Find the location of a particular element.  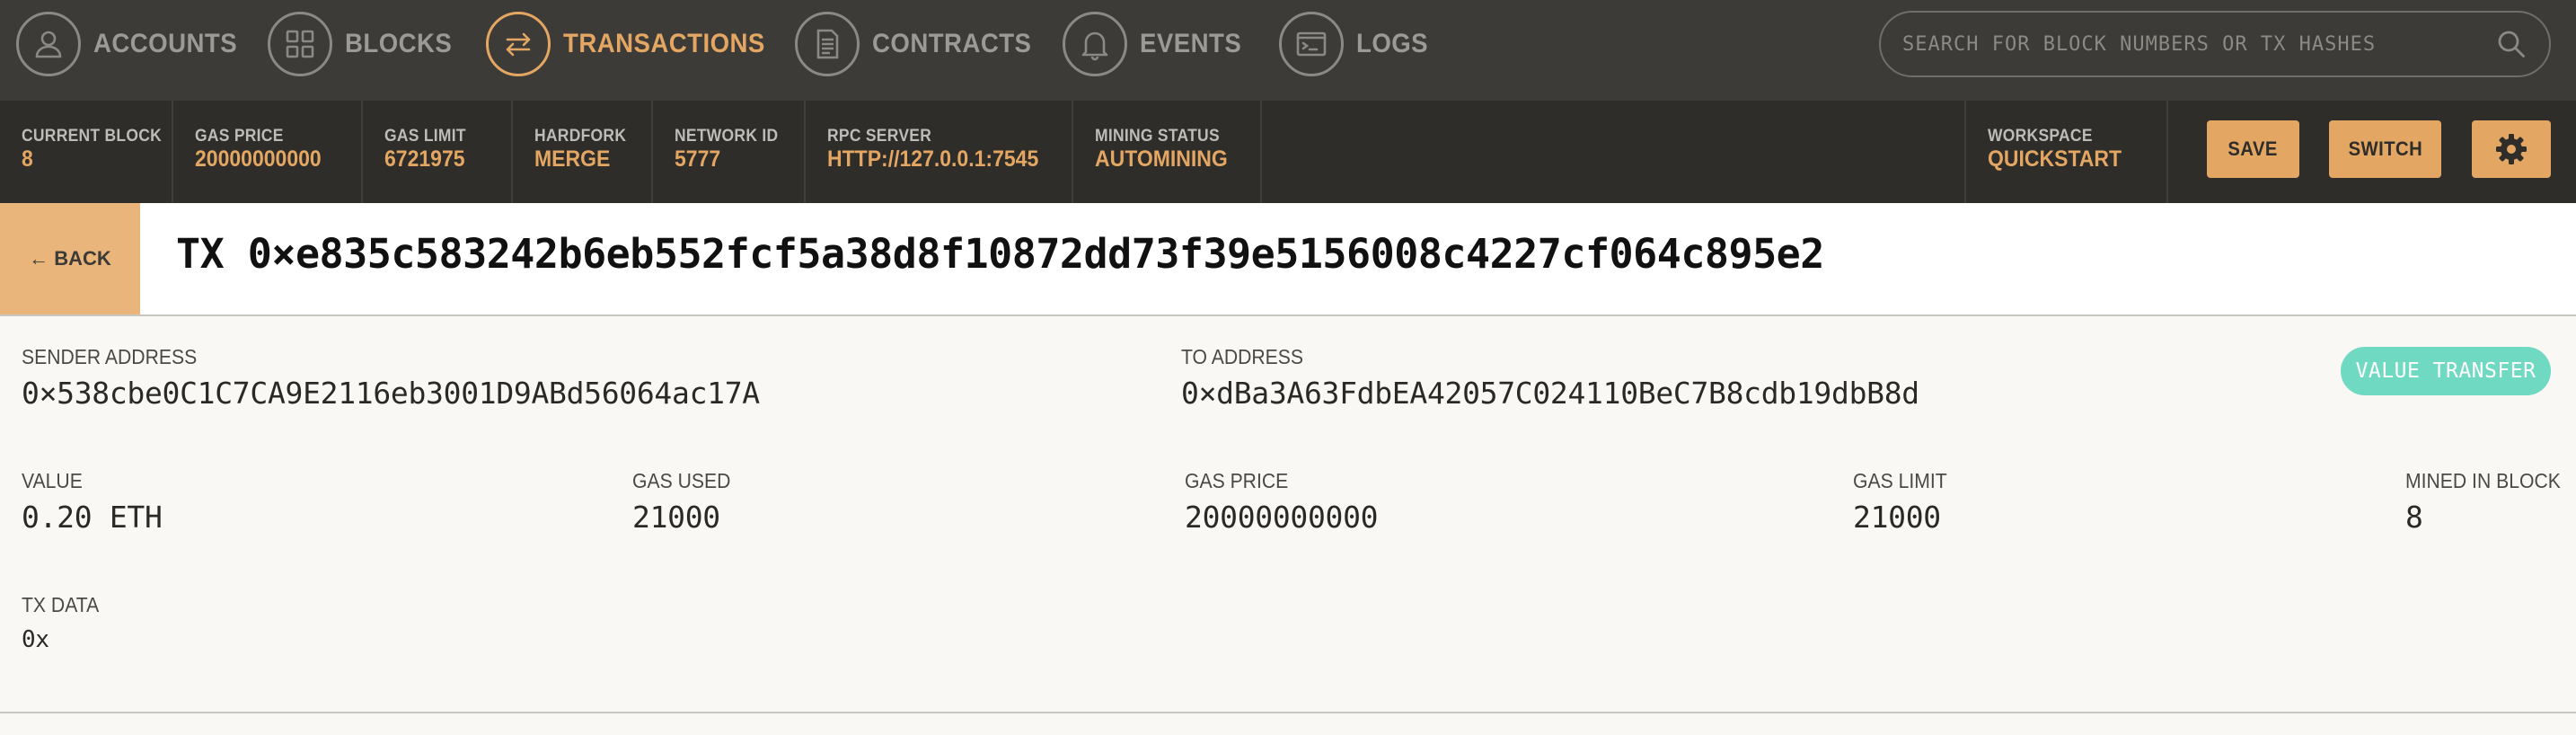

nav-blocks: BLOCKS is located at coordinates (365, 44).